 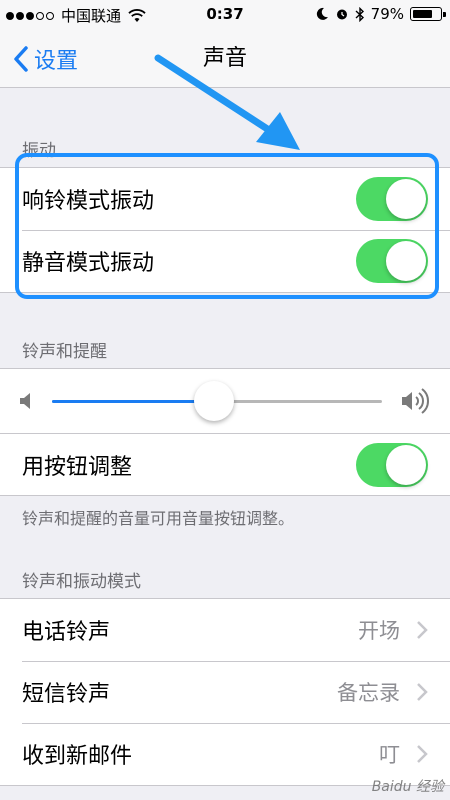 What do you see at coordinates (392, 199) in the screenshot?
I see `vibrate-on-ring-toggle` at bounding box center [392, 199].